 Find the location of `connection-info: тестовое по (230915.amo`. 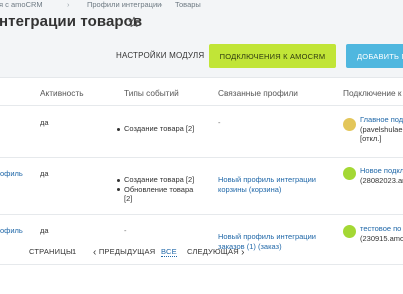

connection-info: тестовое по (230915.amo is located at coordinates (381, 233).